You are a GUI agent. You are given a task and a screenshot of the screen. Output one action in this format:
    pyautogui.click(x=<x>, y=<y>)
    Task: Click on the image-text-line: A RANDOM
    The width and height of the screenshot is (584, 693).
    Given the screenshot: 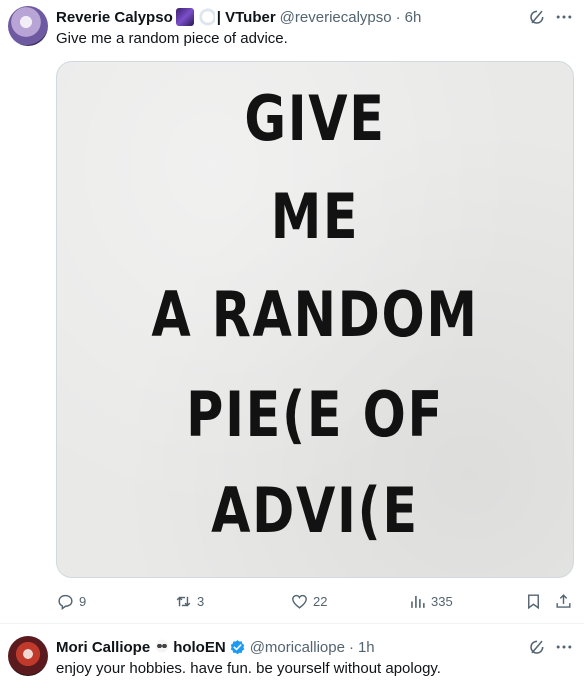 What is the action you would take?
    pyautogui.click(x=315, y=314)
    